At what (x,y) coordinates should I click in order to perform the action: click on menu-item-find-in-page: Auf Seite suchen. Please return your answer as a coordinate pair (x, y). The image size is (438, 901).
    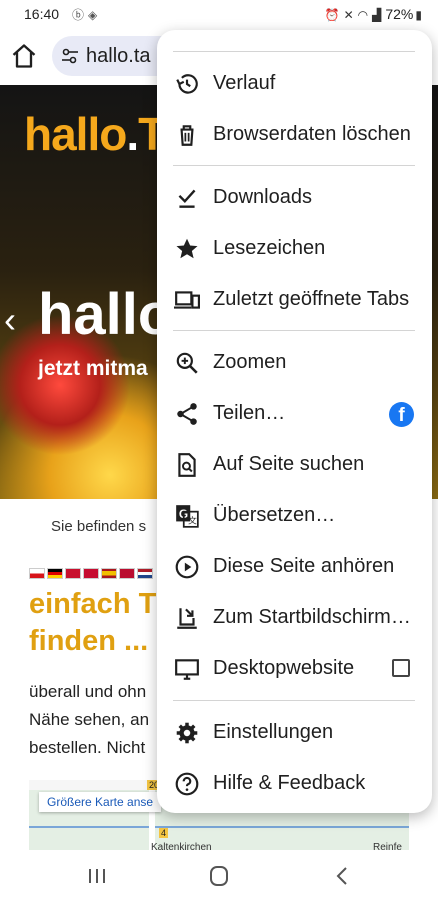
    Looking at the image, I should click on (294, 465).